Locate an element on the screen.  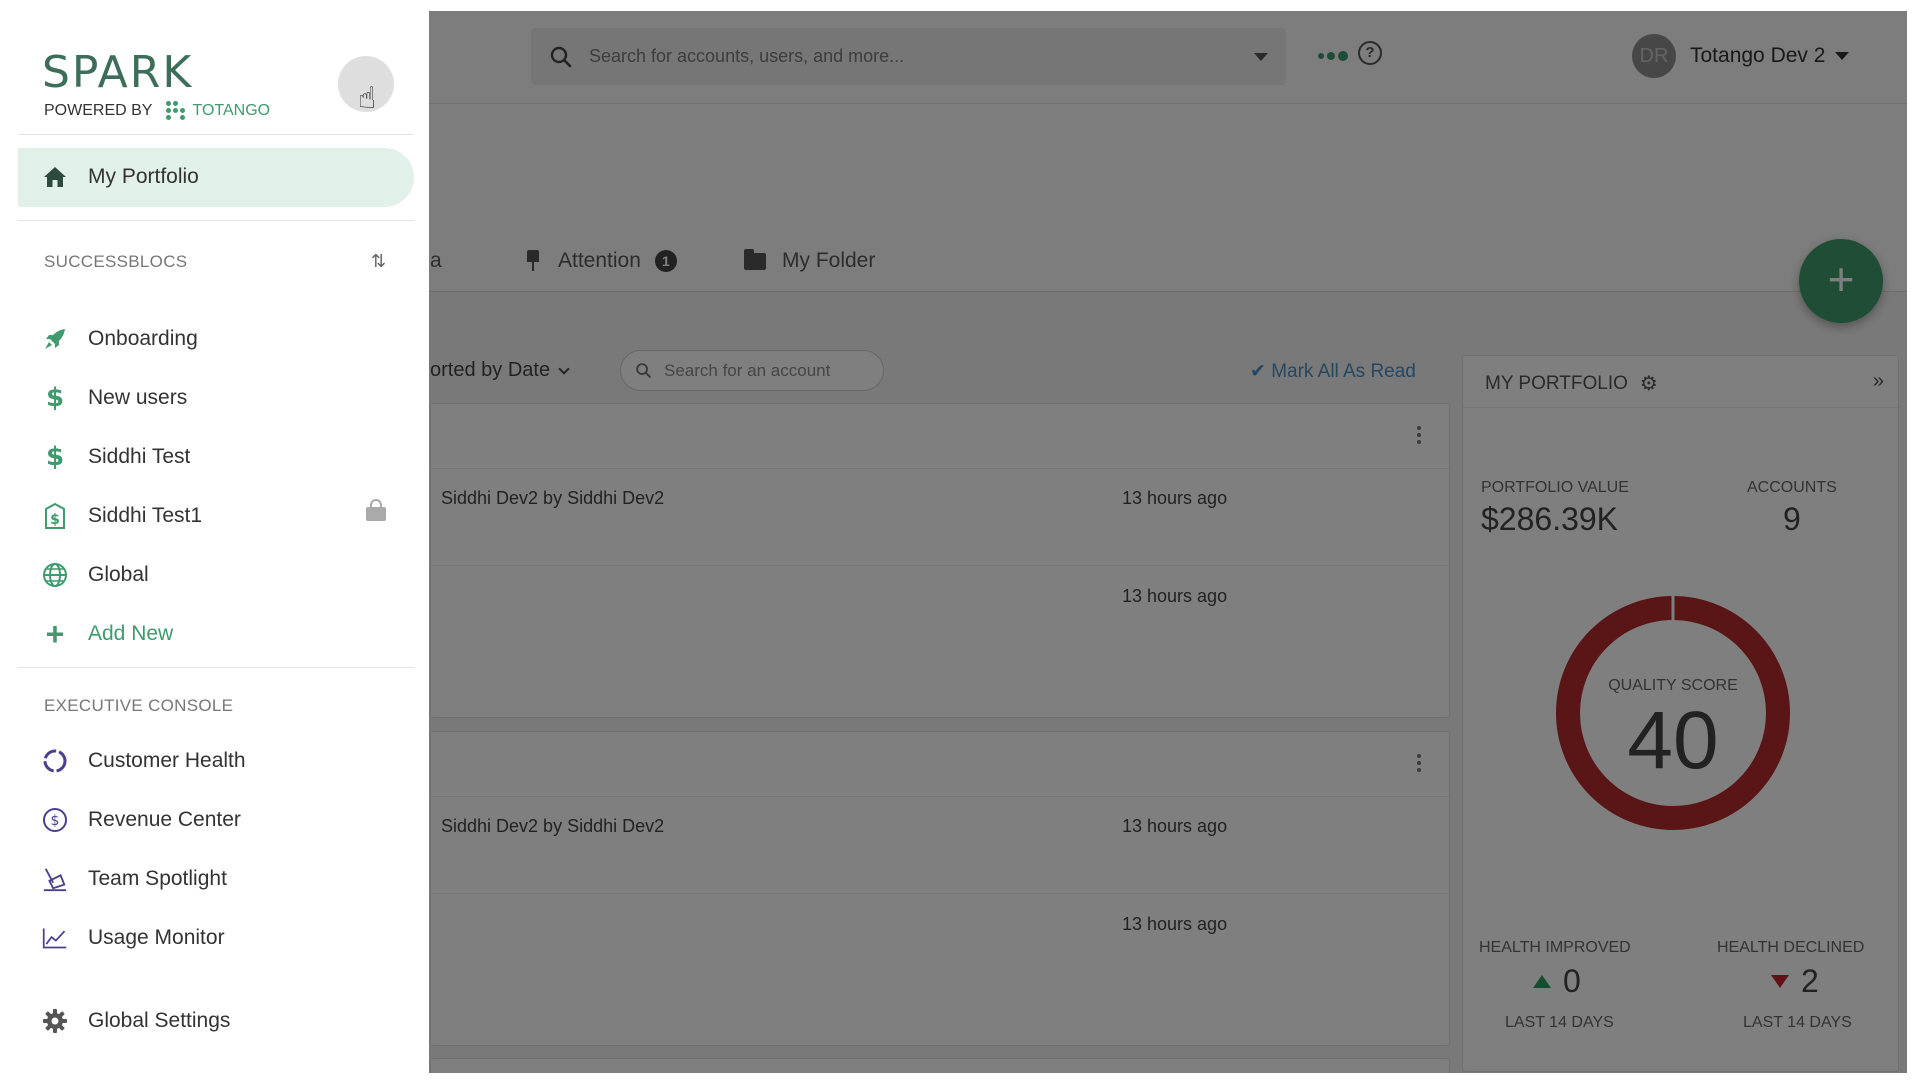
sort-icon: ⇅ is located at coordinates (378, 261).